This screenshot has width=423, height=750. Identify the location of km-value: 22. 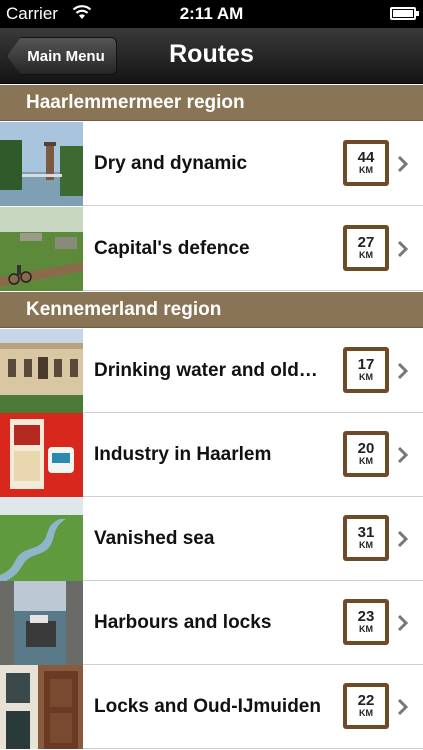
(366, 700).